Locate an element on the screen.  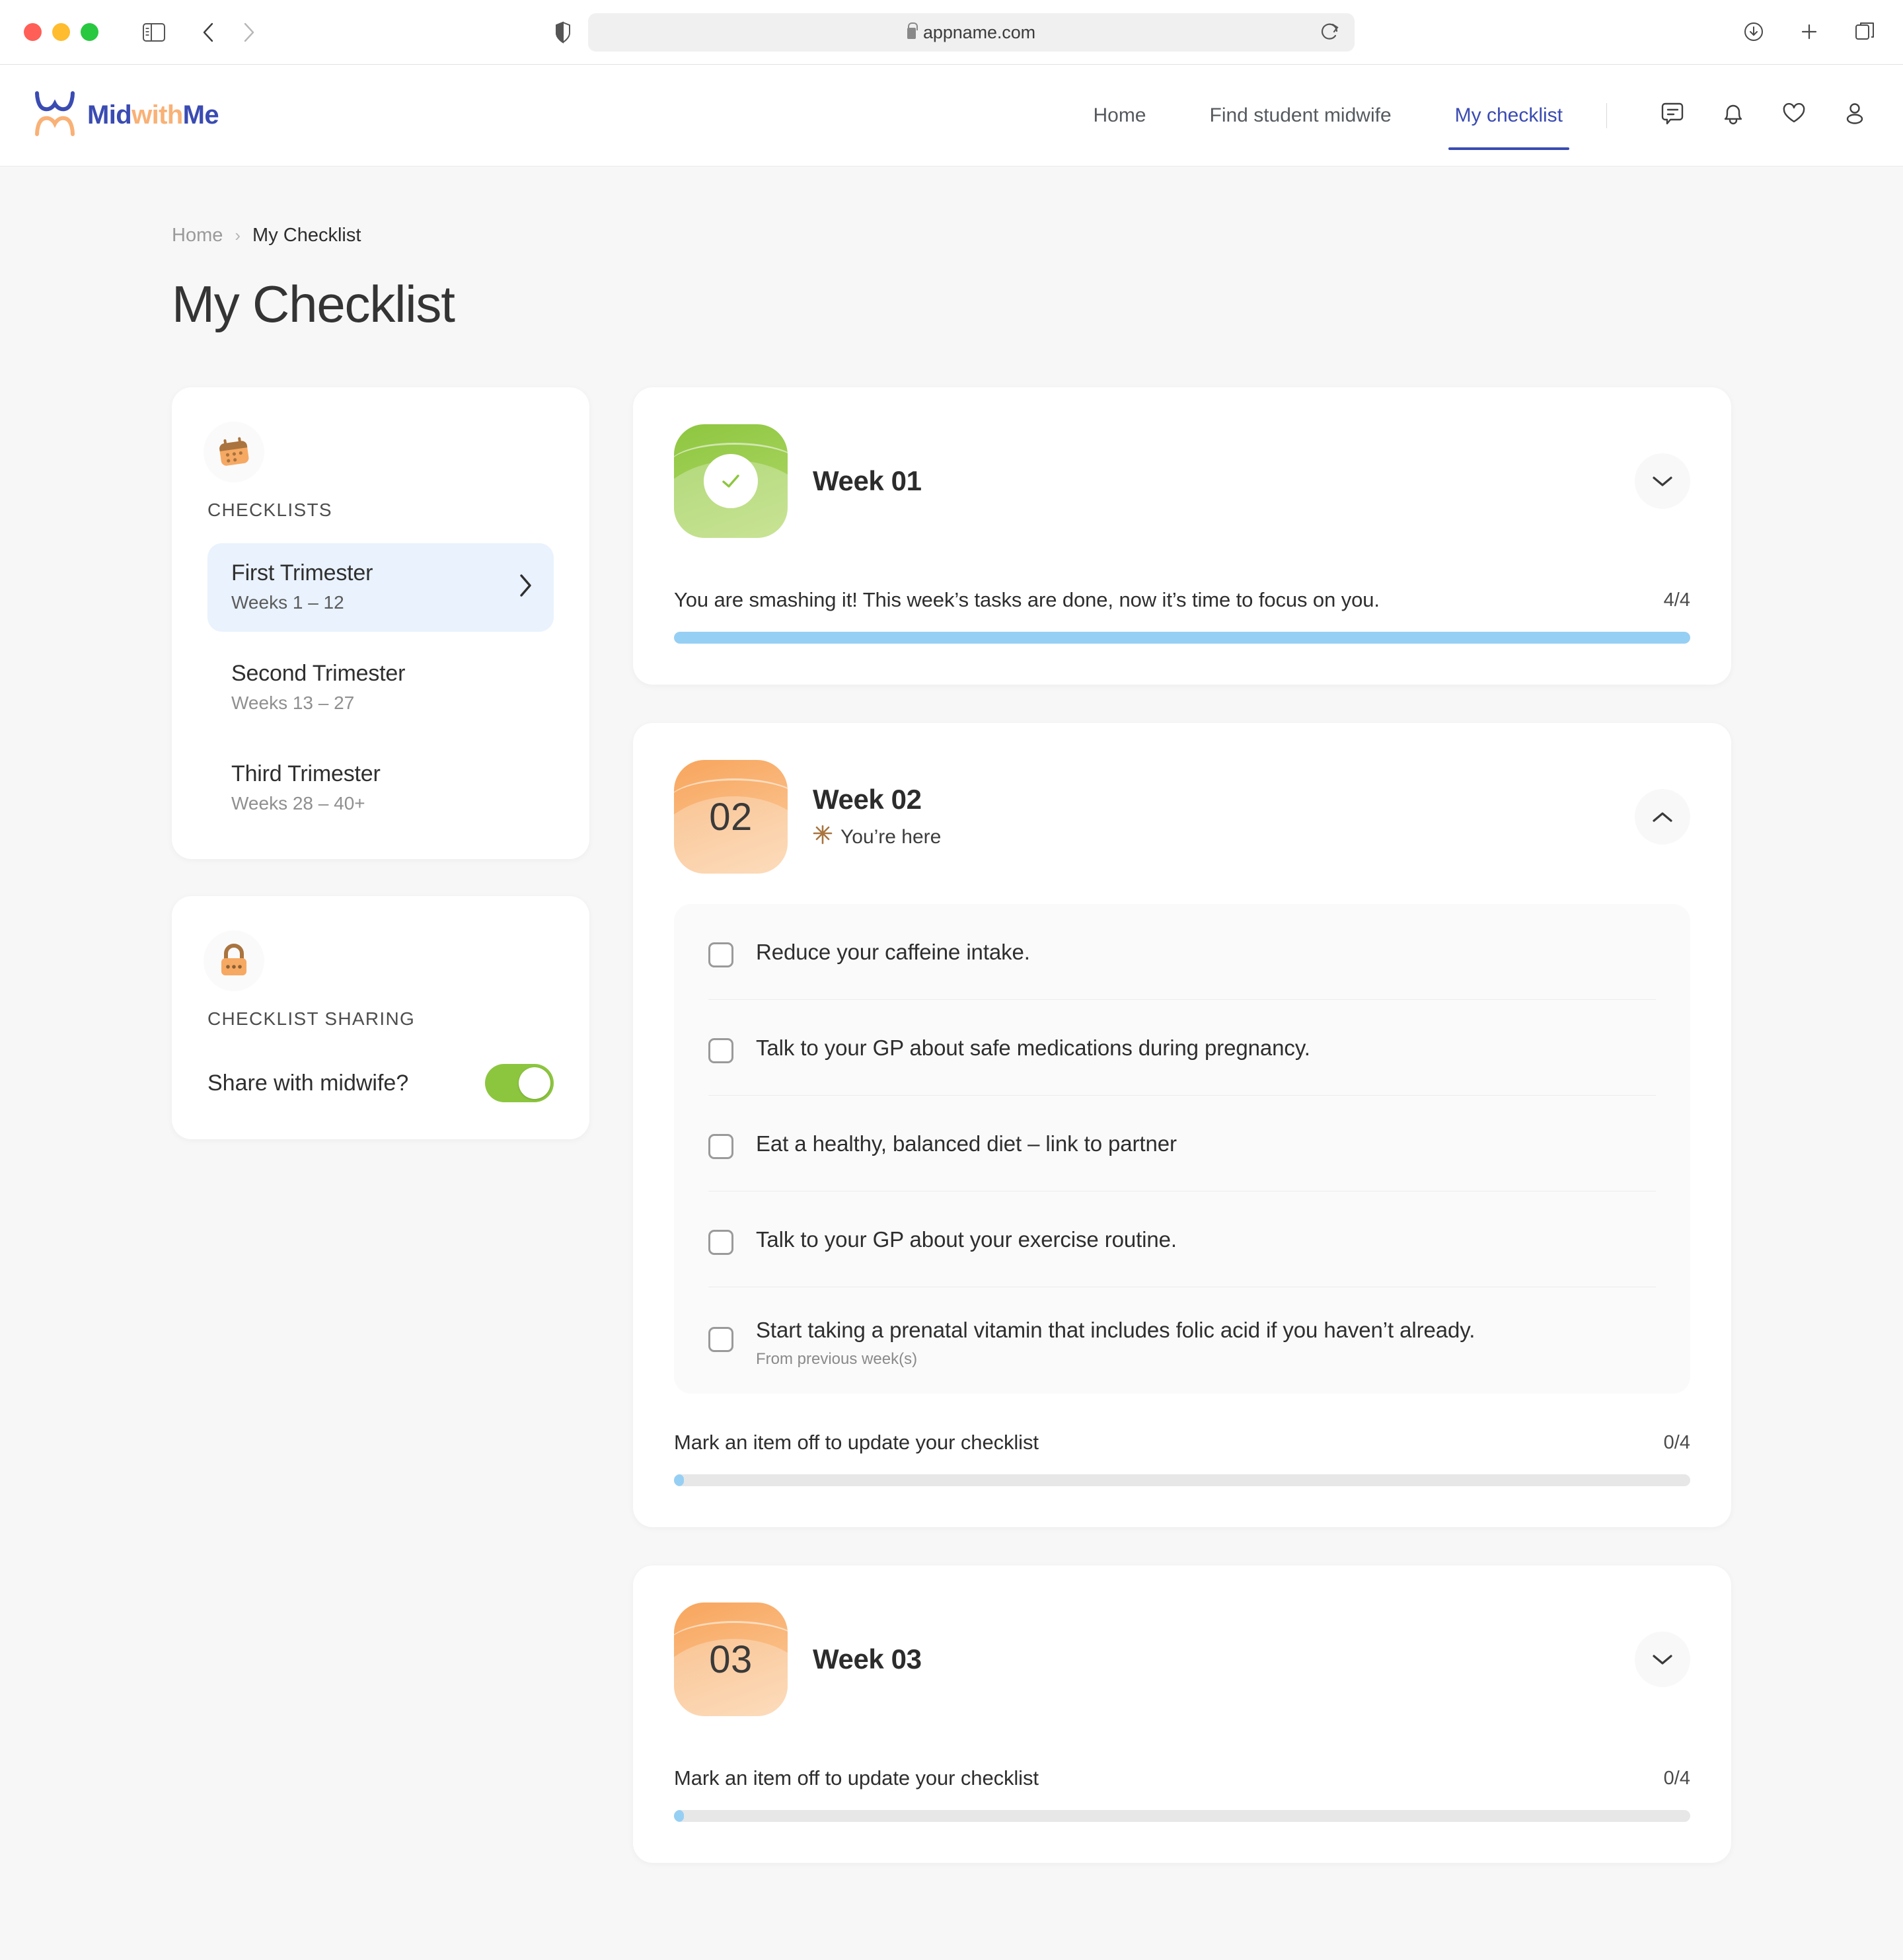
week-02-progress-fill is located at coordinates (680, 1480).